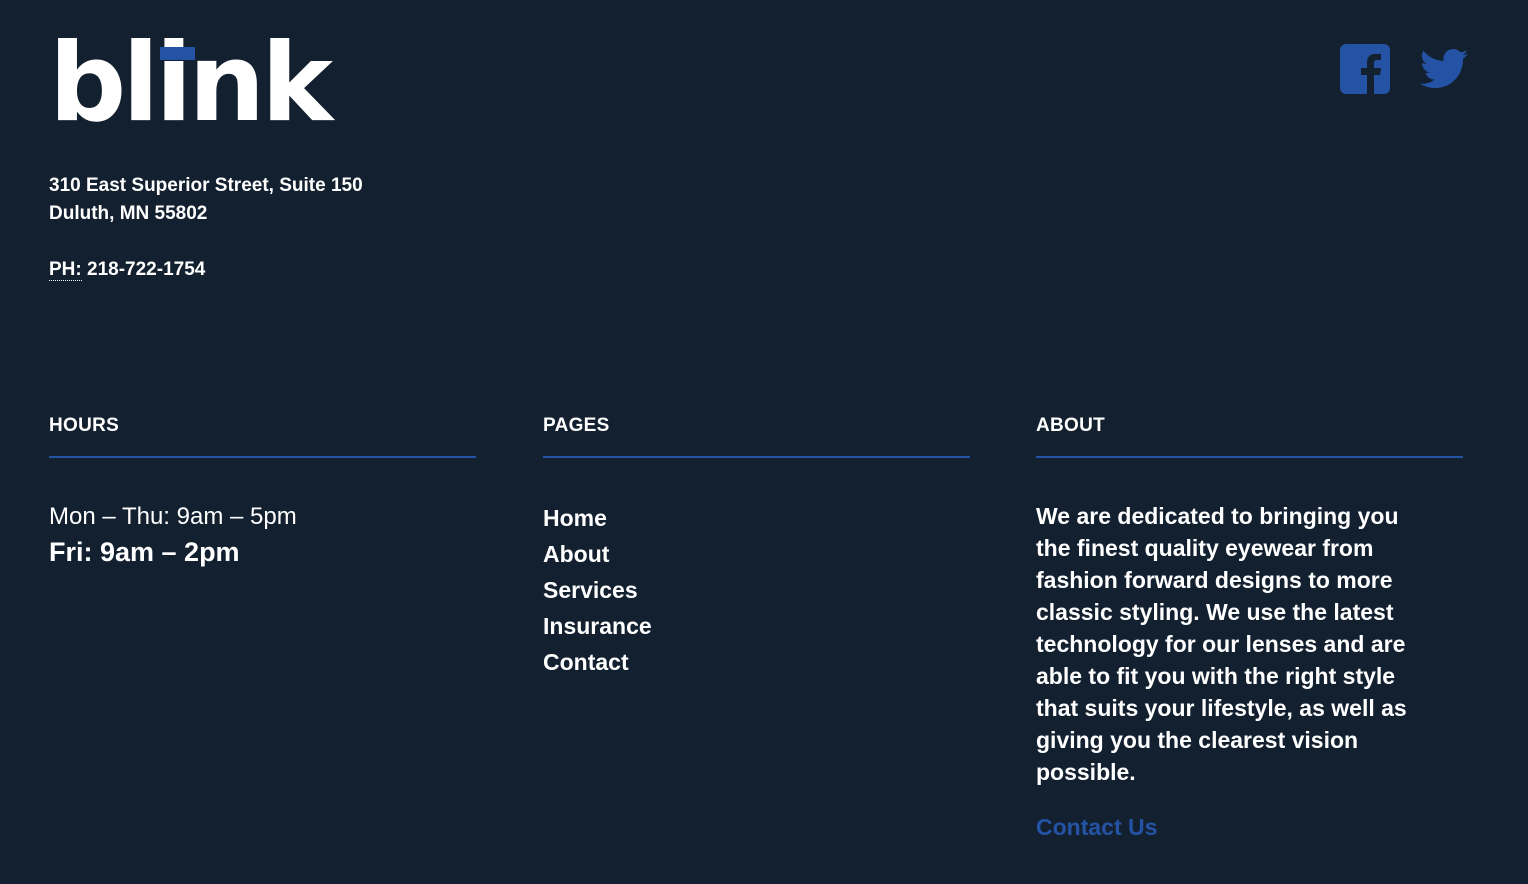 The height and width of the screenshot is (884, 1528). What do you see at coordinates (191, 84) in the screenshot?
I see `blink-logo: blink` at bounding box center [191, 84].